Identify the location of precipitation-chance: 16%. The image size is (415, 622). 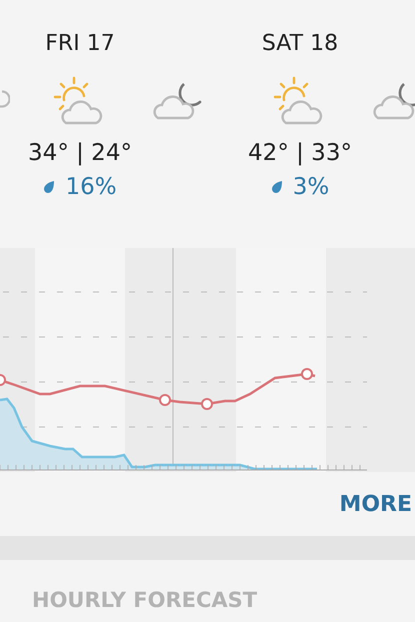
(91, 187).